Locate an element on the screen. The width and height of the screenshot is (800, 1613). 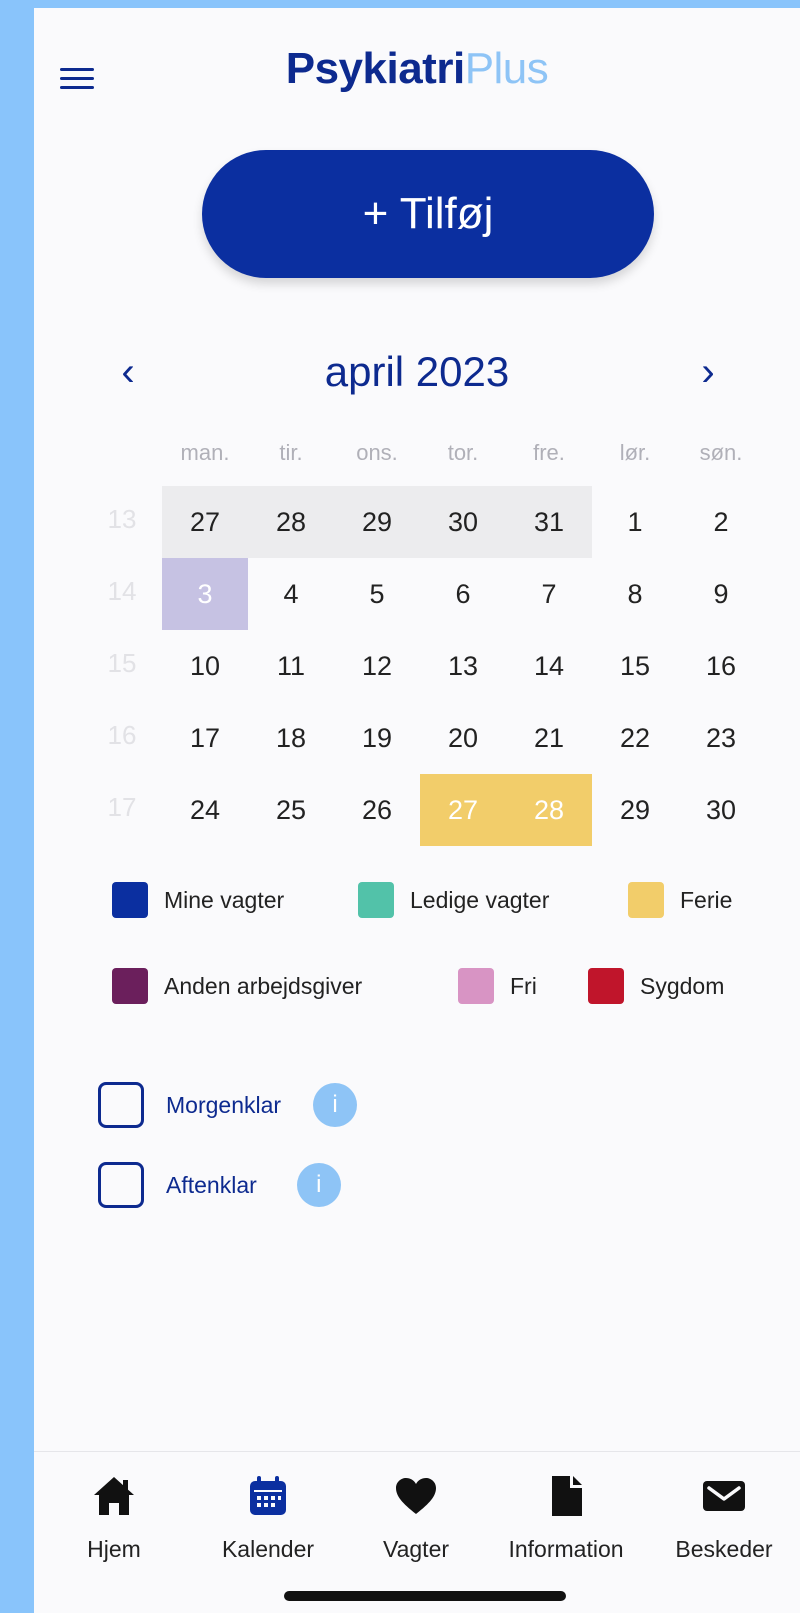
morgenklar-info-icon: i is located at coordinates (335, 1105).